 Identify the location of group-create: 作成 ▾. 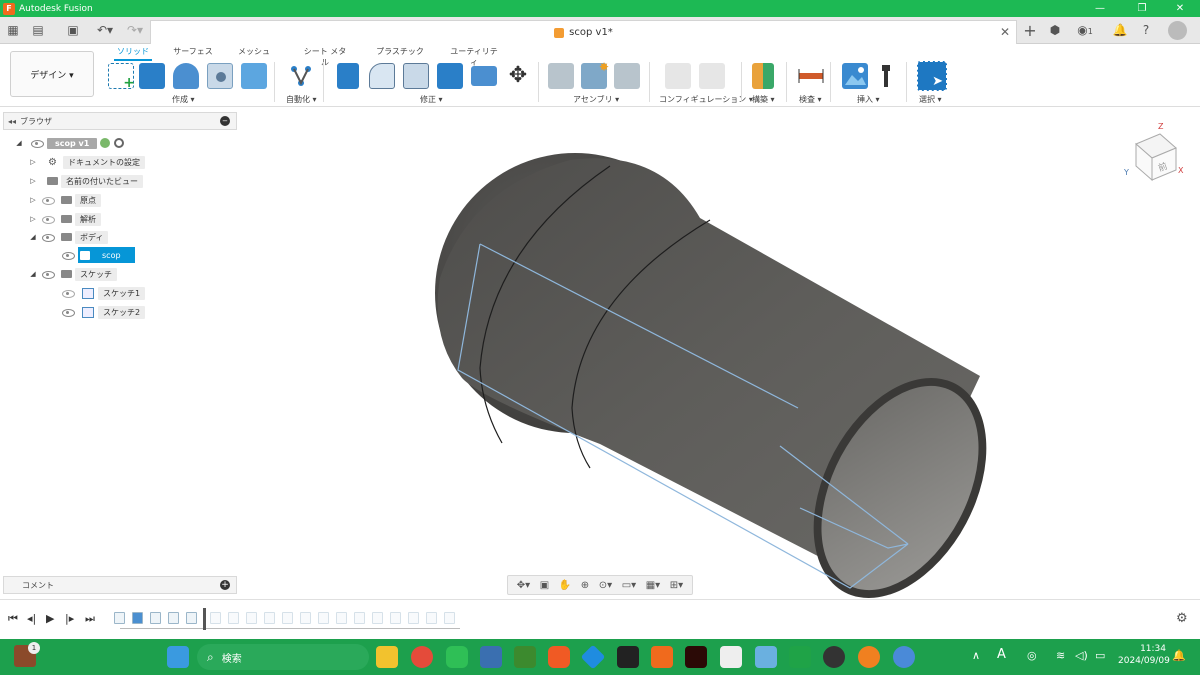
(183, 99).